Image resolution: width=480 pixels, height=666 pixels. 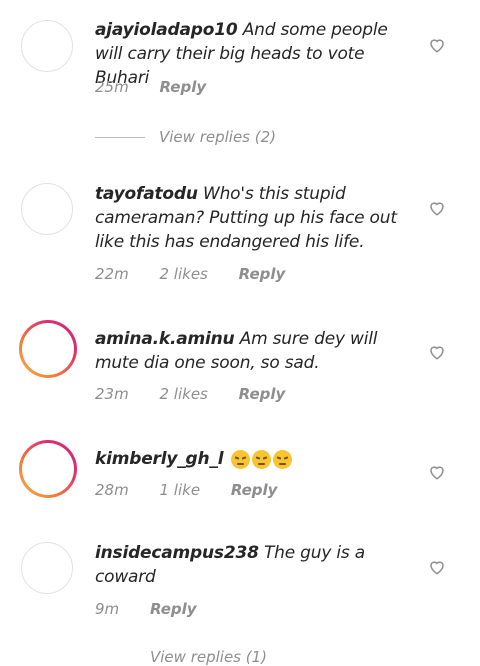 What do you see at coordinates (177, 553) in the screenshot?
I see `comment-username: insidecampus238` at bounding box center [177, 553].